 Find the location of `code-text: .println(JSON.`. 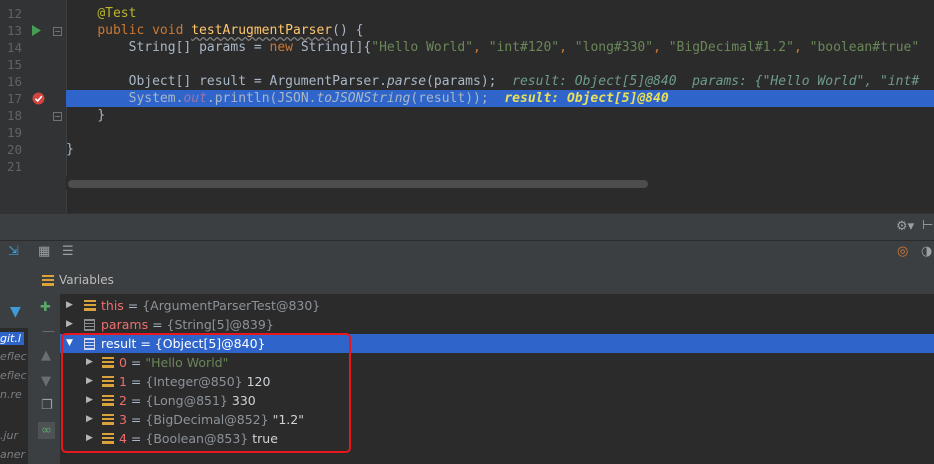

code-text: .println(JSON. is located at coordinates (261, 98).